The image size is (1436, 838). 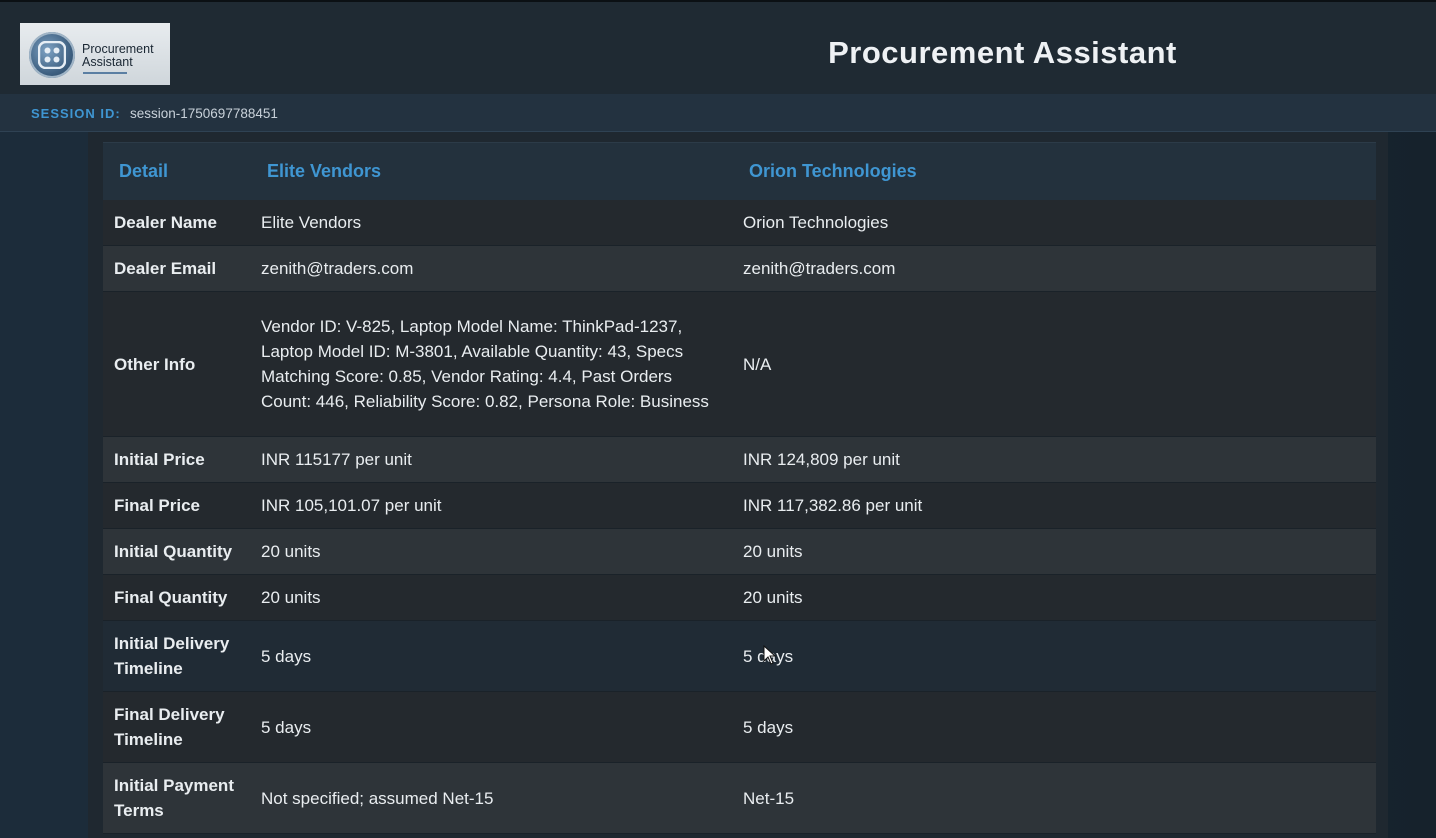 What do you see at coordinates (177, 656) in the screenshot?
I see `row-key: Initial Delivery Timeline` at bounding box center [177, 656].